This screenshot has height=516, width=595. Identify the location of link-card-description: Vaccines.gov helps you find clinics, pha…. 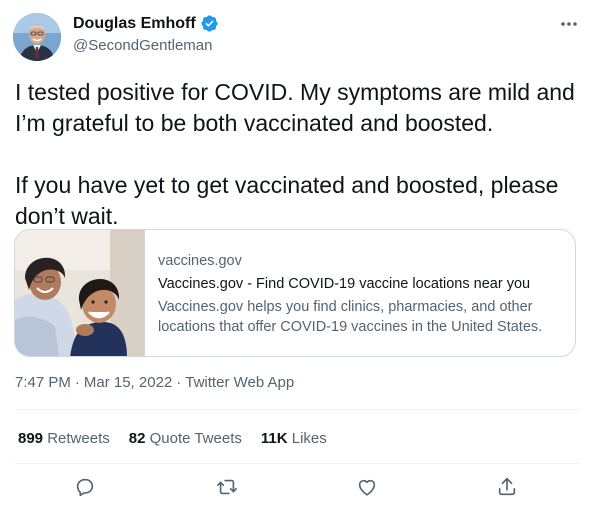
(350, 317).